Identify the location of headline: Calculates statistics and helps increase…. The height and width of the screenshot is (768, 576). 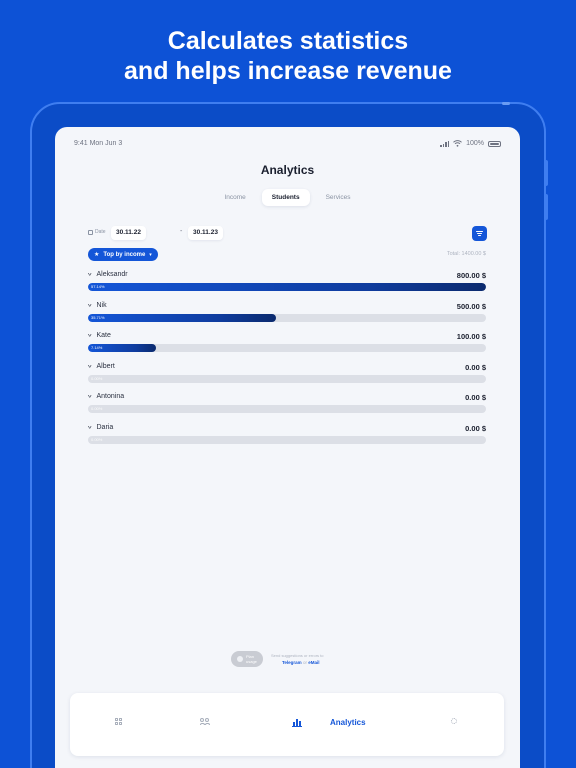
(288, 56).